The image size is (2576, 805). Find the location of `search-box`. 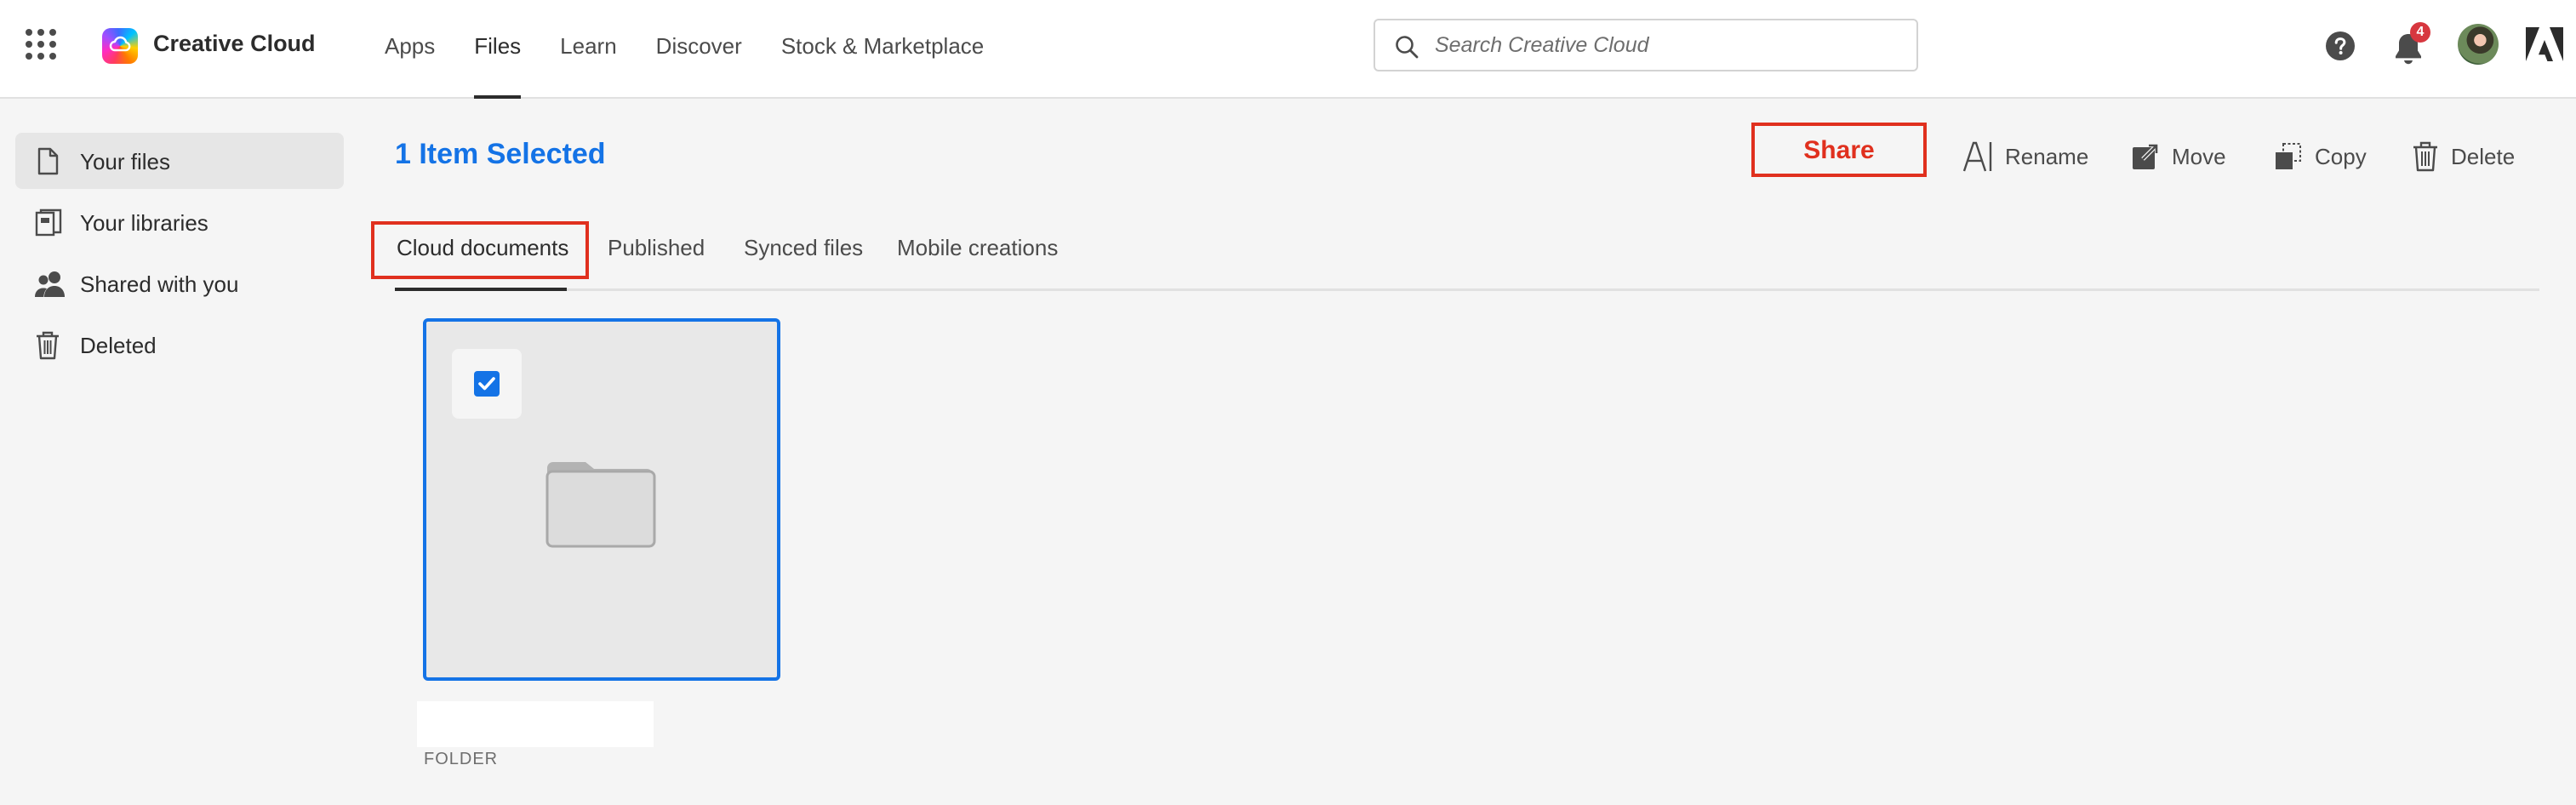

search-box is located at coordinates (1646, 45).